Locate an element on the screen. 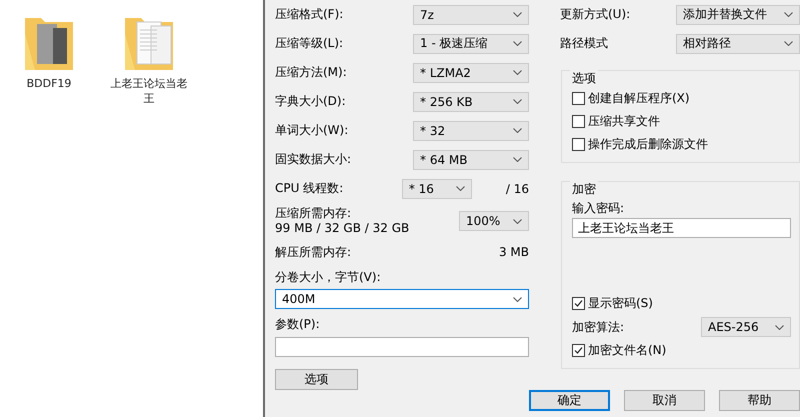 This screenshot has width=800, height=417. memory-usage: 99 MB / 32 GB / 32 GB is located at coordinates (342, 228).